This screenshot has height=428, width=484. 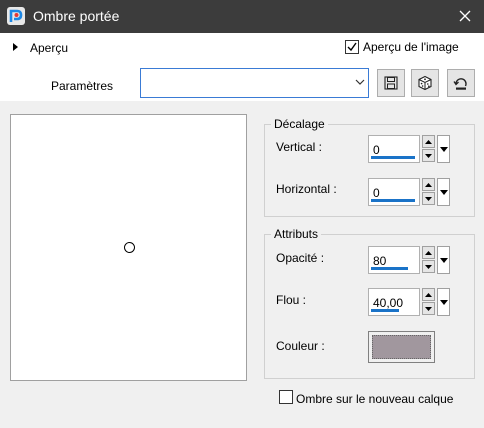 I want to click on close-icon, so click(x=465, y=16).